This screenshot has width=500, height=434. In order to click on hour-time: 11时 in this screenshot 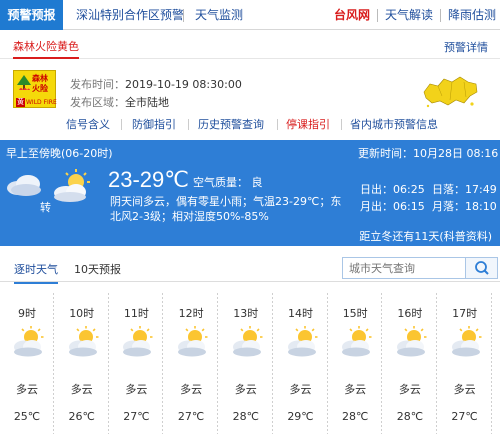, I will do `click(136, 313)`.